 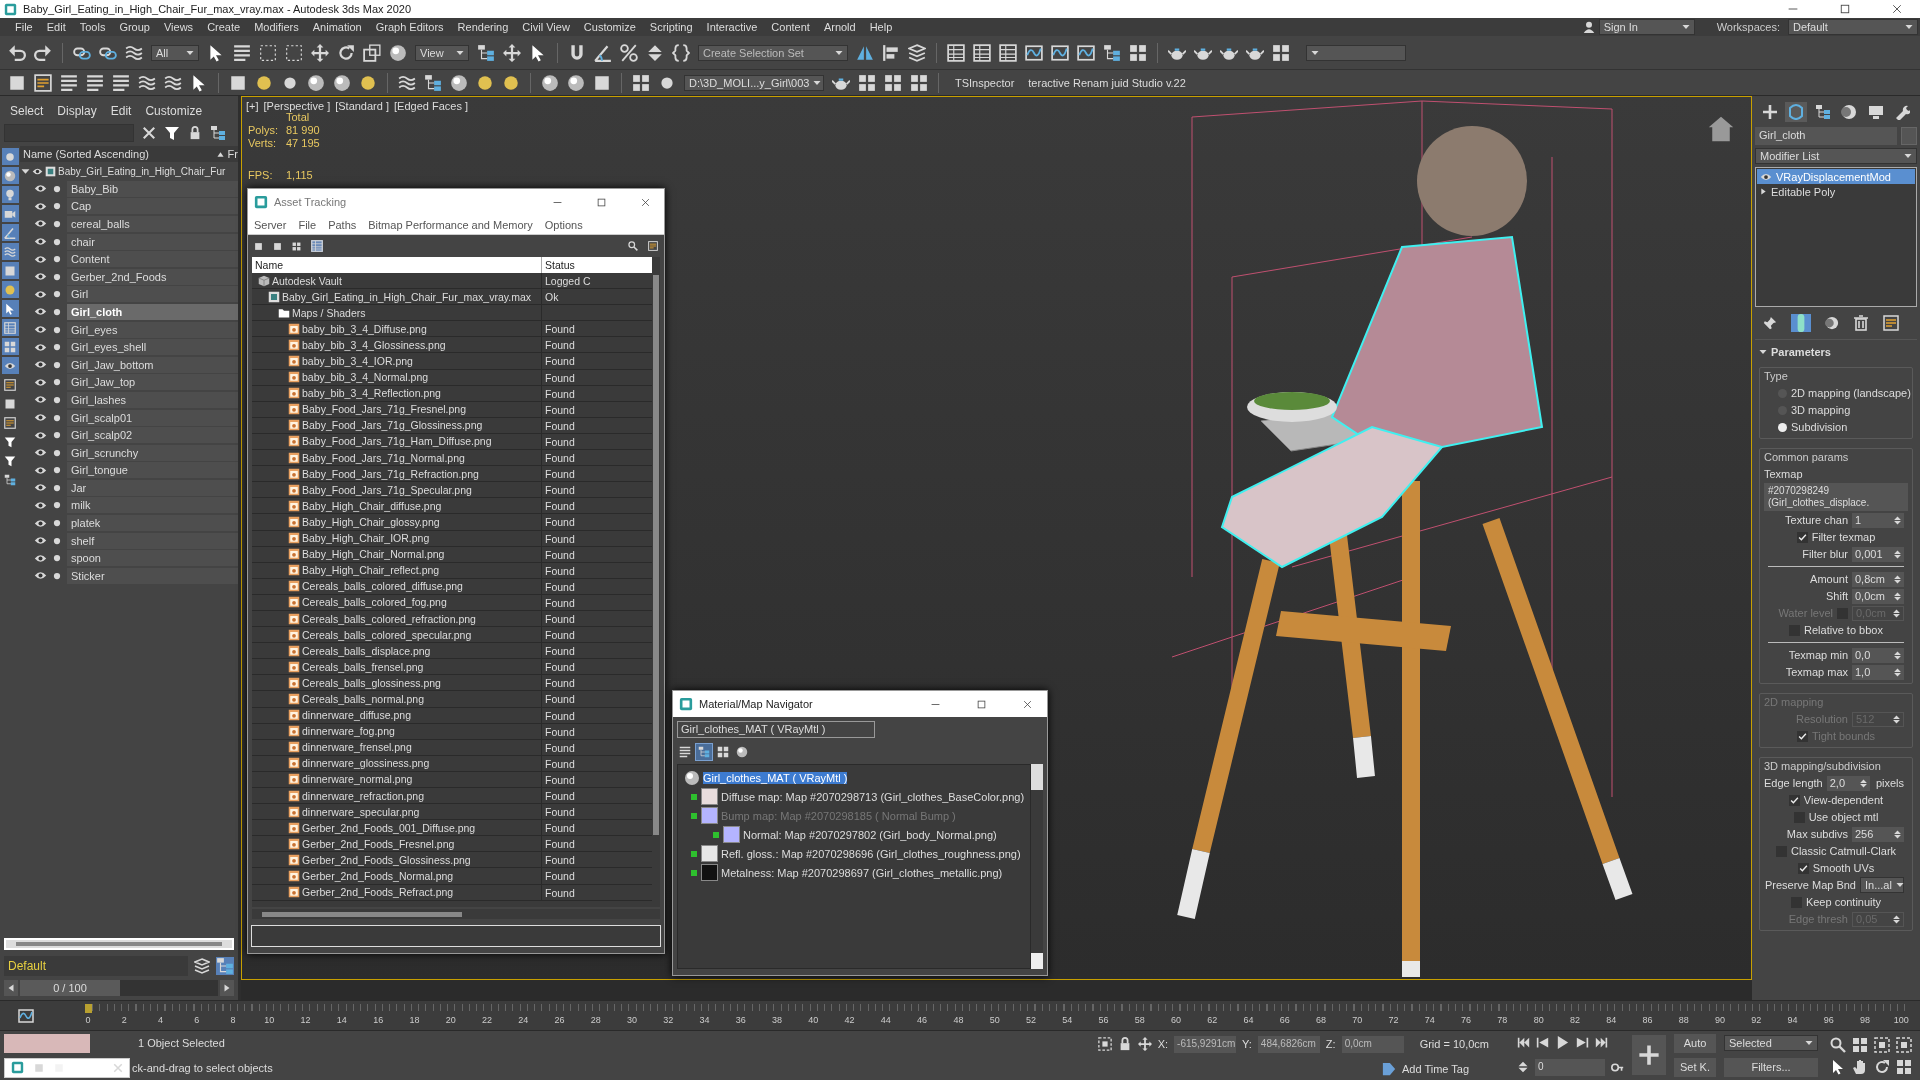 What do you see at coordinates (1878, 596) in the screenshot?
I see `spinner-field: 0,0cm` at bounding box center [1878, 596].